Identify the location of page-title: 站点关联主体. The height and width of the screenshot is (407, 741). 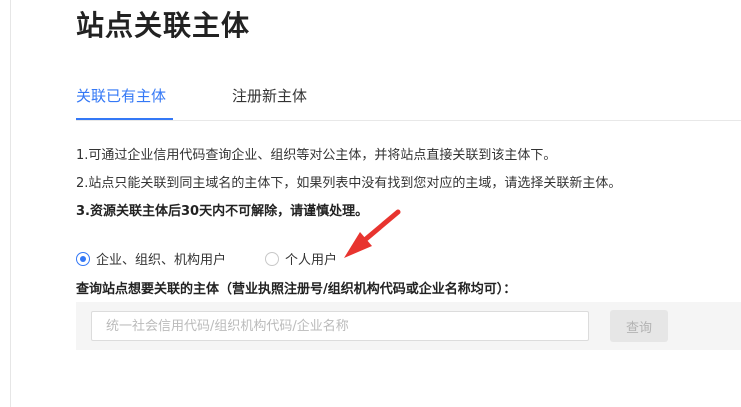
(163, 25).